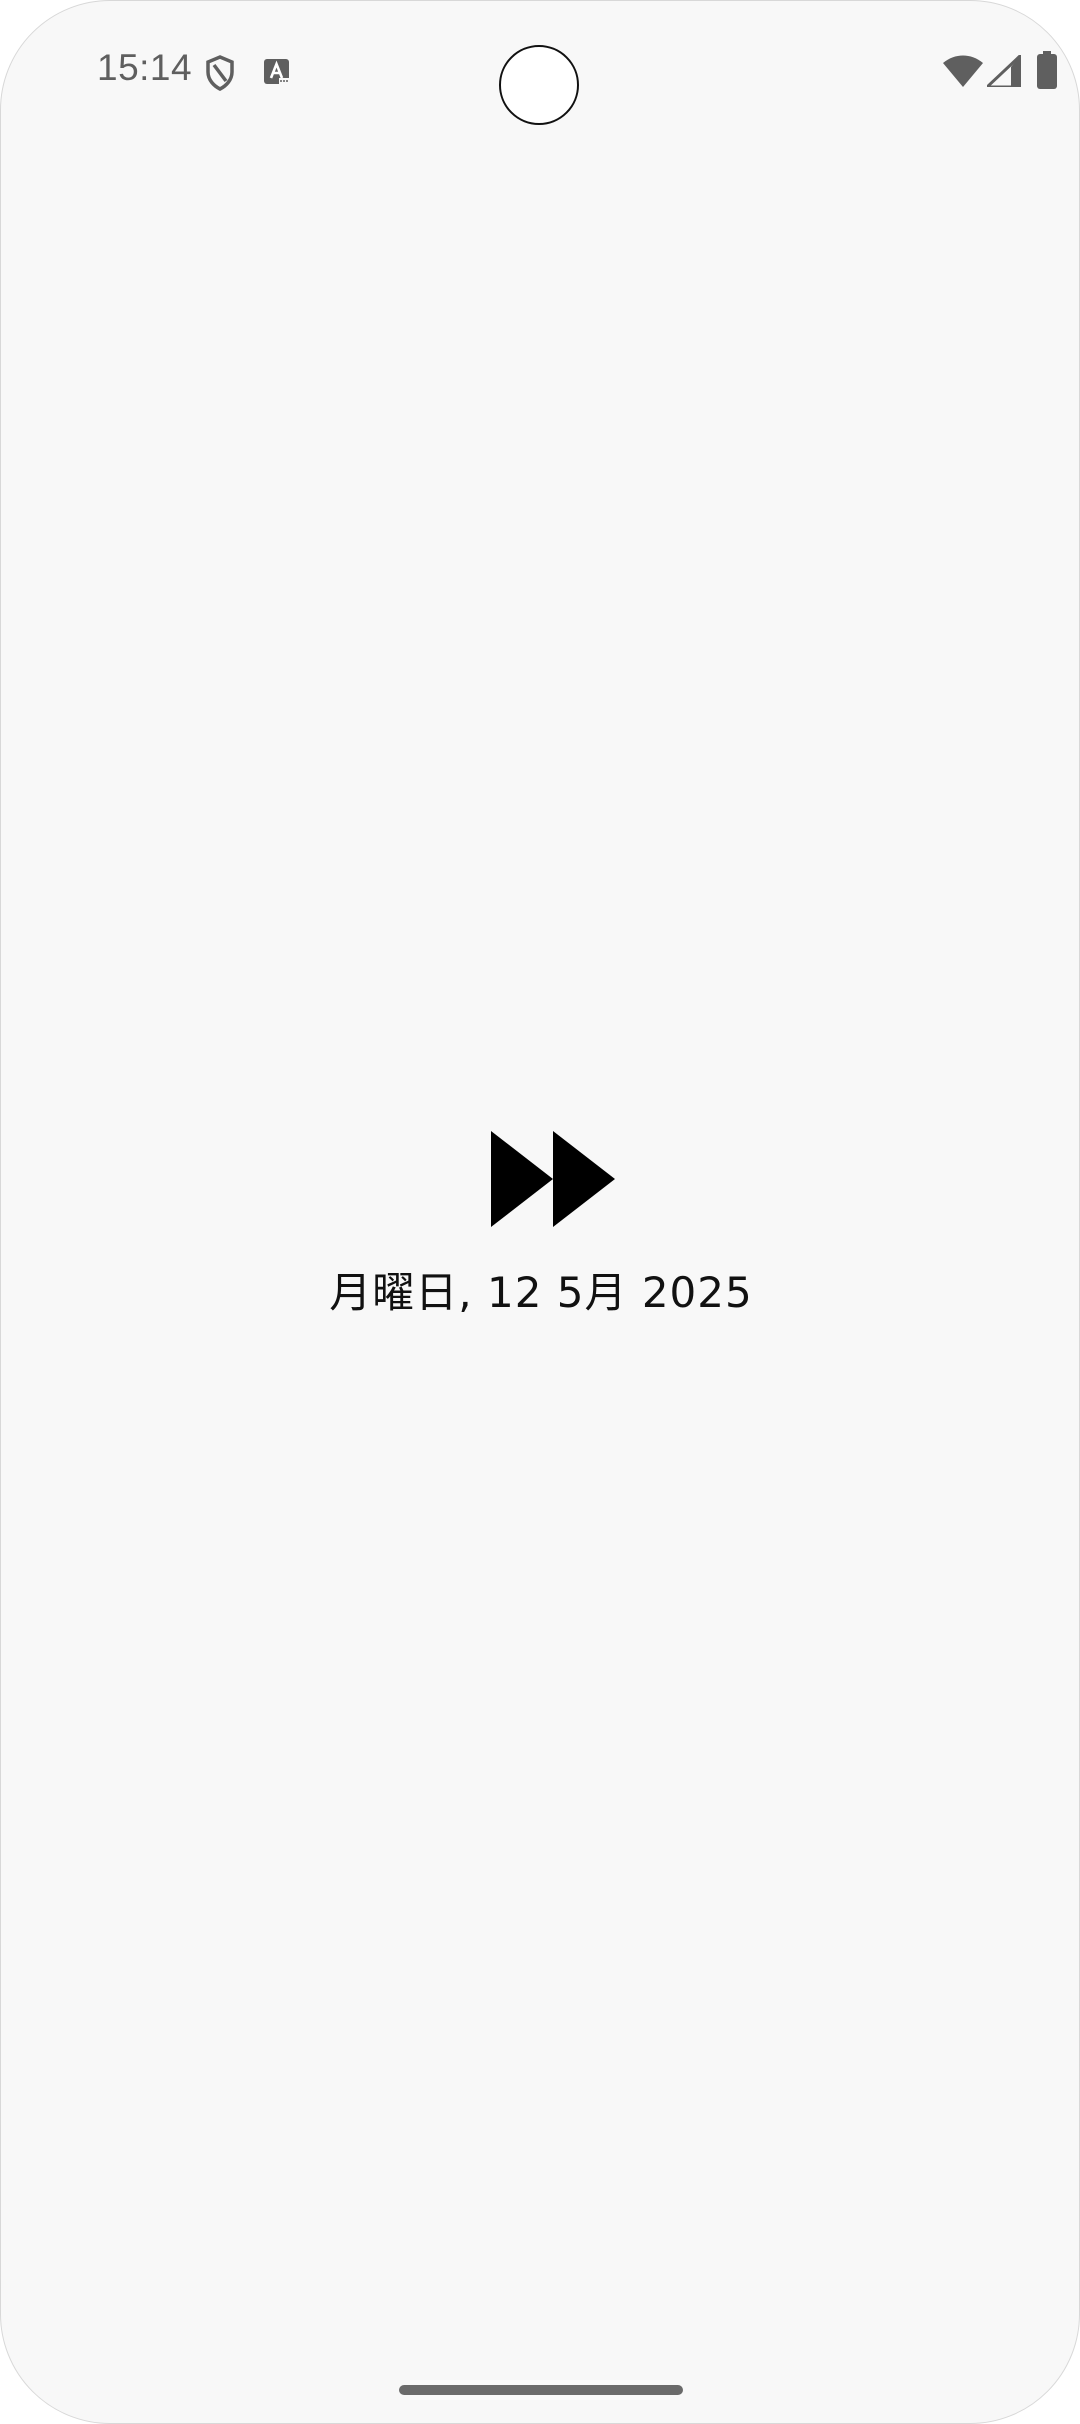 This screenshot has width=1080, height=2424. What do you see at coordinates (276, 71) in the screenshot?
I see `a-notification-icon` at bounding box center [276, 71].